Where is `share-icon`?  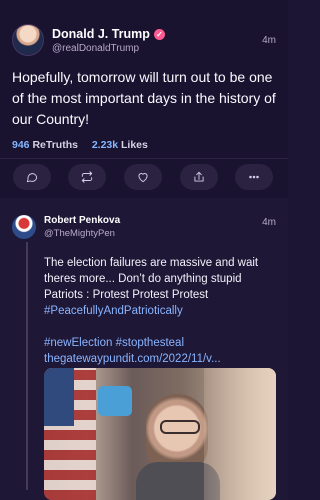
share-icon is located at coordinates (199, 176).